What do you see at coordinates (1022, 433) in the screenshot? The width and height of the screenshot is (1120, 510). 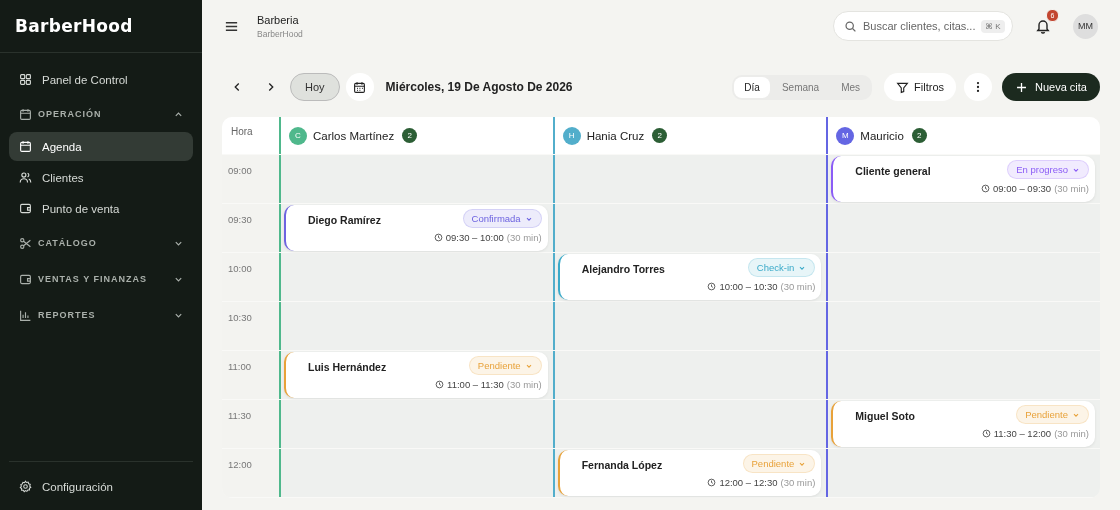 I see `appointment-time: 11:30 – 12:00` at bounding box center [1022, 433].